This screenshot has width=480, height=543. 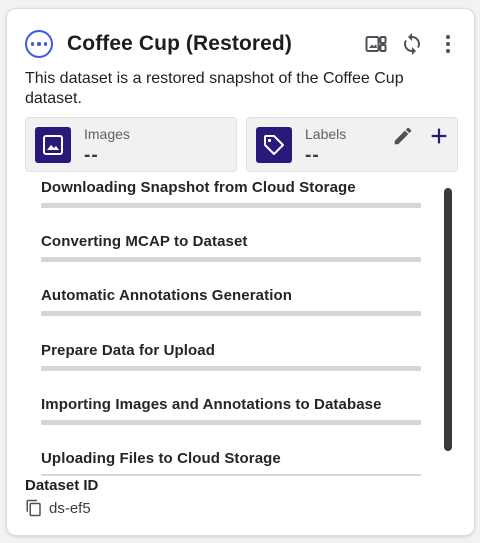 I want to click on labels-actions, so click(x=421, y=136).